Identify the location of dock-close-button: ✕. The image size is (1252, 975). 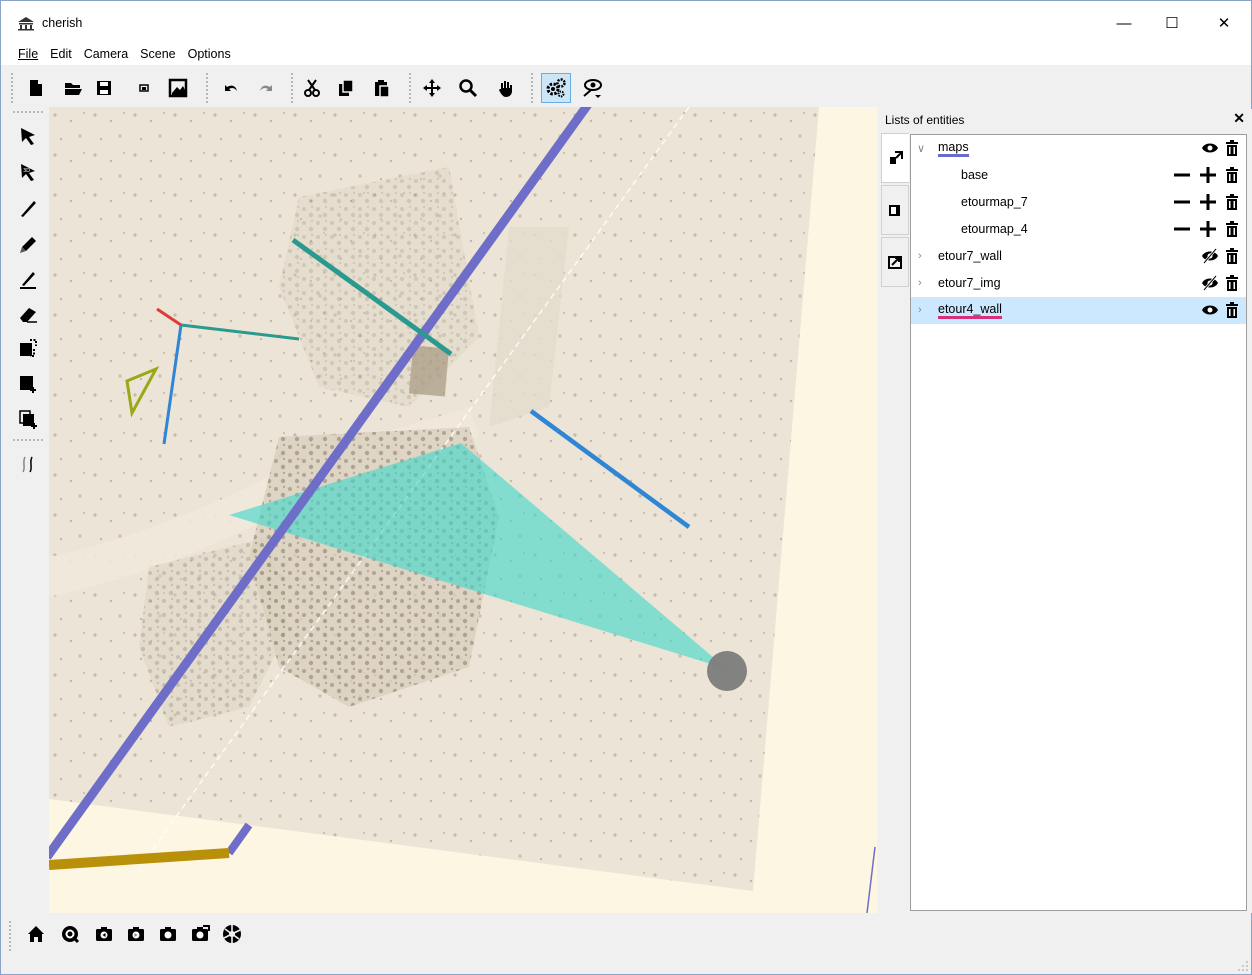
(1239, 118).